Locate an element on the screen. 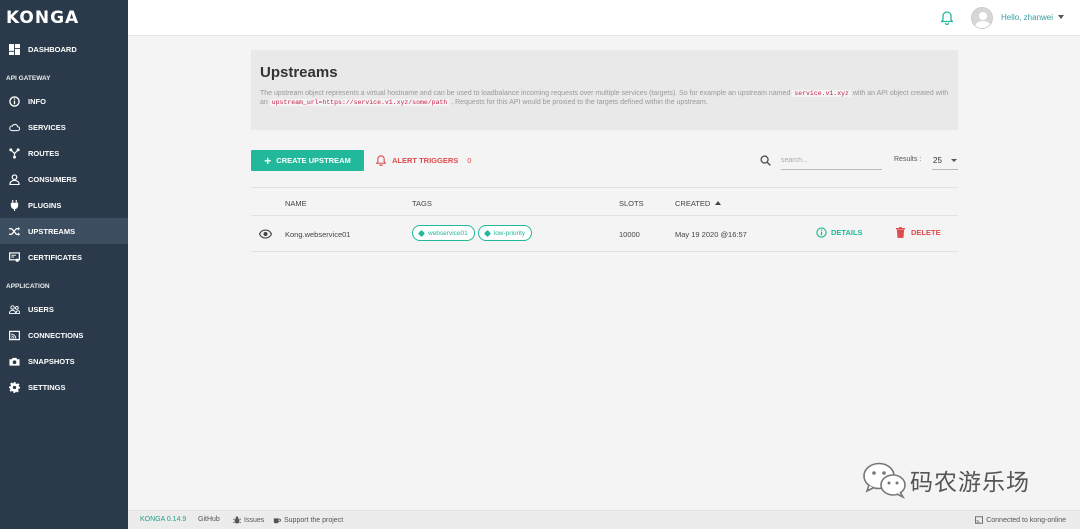 This screenshot has width=1080, height=529. column-header-slots: SLOTS is located at coordinates (631, 203).